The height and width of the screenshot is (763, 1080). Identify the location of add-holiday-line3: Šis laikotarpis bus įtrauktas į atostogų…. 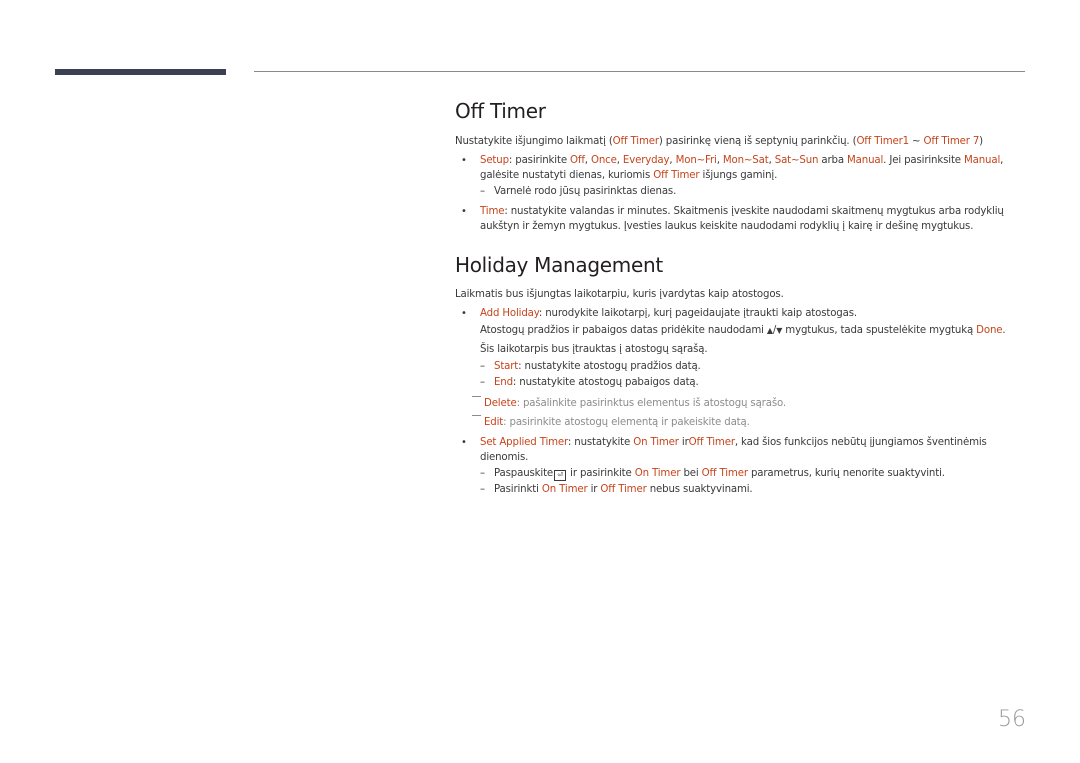
(594, 349).